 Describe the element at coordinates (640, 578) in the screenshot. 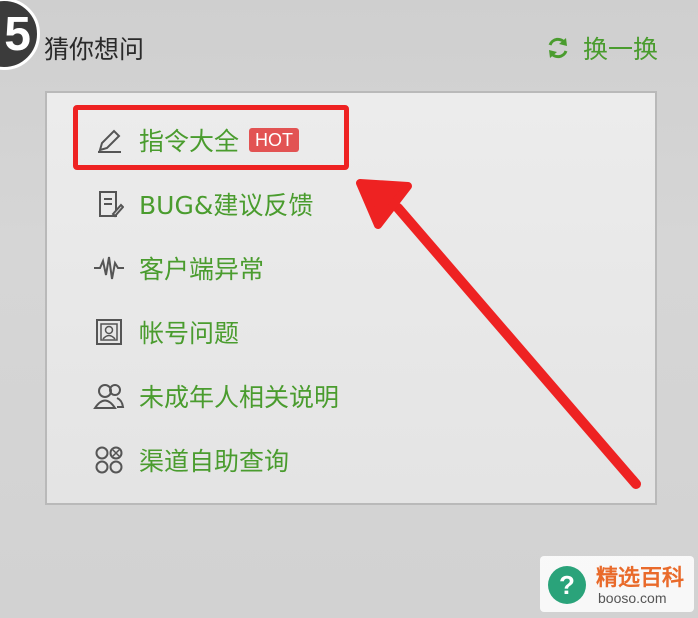

I see `watermark-site-name: 精选百科` at that location.